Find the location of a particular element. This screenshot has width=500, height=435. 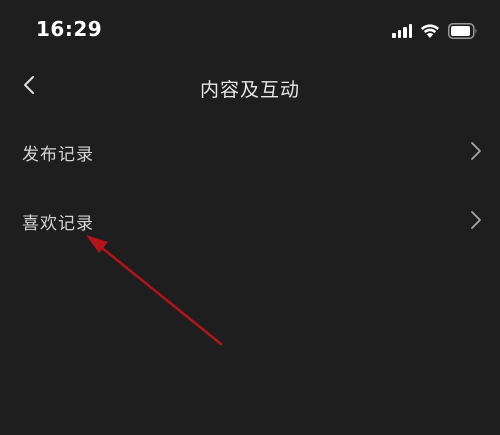

battery-icon is located at coordinates (463, 31).